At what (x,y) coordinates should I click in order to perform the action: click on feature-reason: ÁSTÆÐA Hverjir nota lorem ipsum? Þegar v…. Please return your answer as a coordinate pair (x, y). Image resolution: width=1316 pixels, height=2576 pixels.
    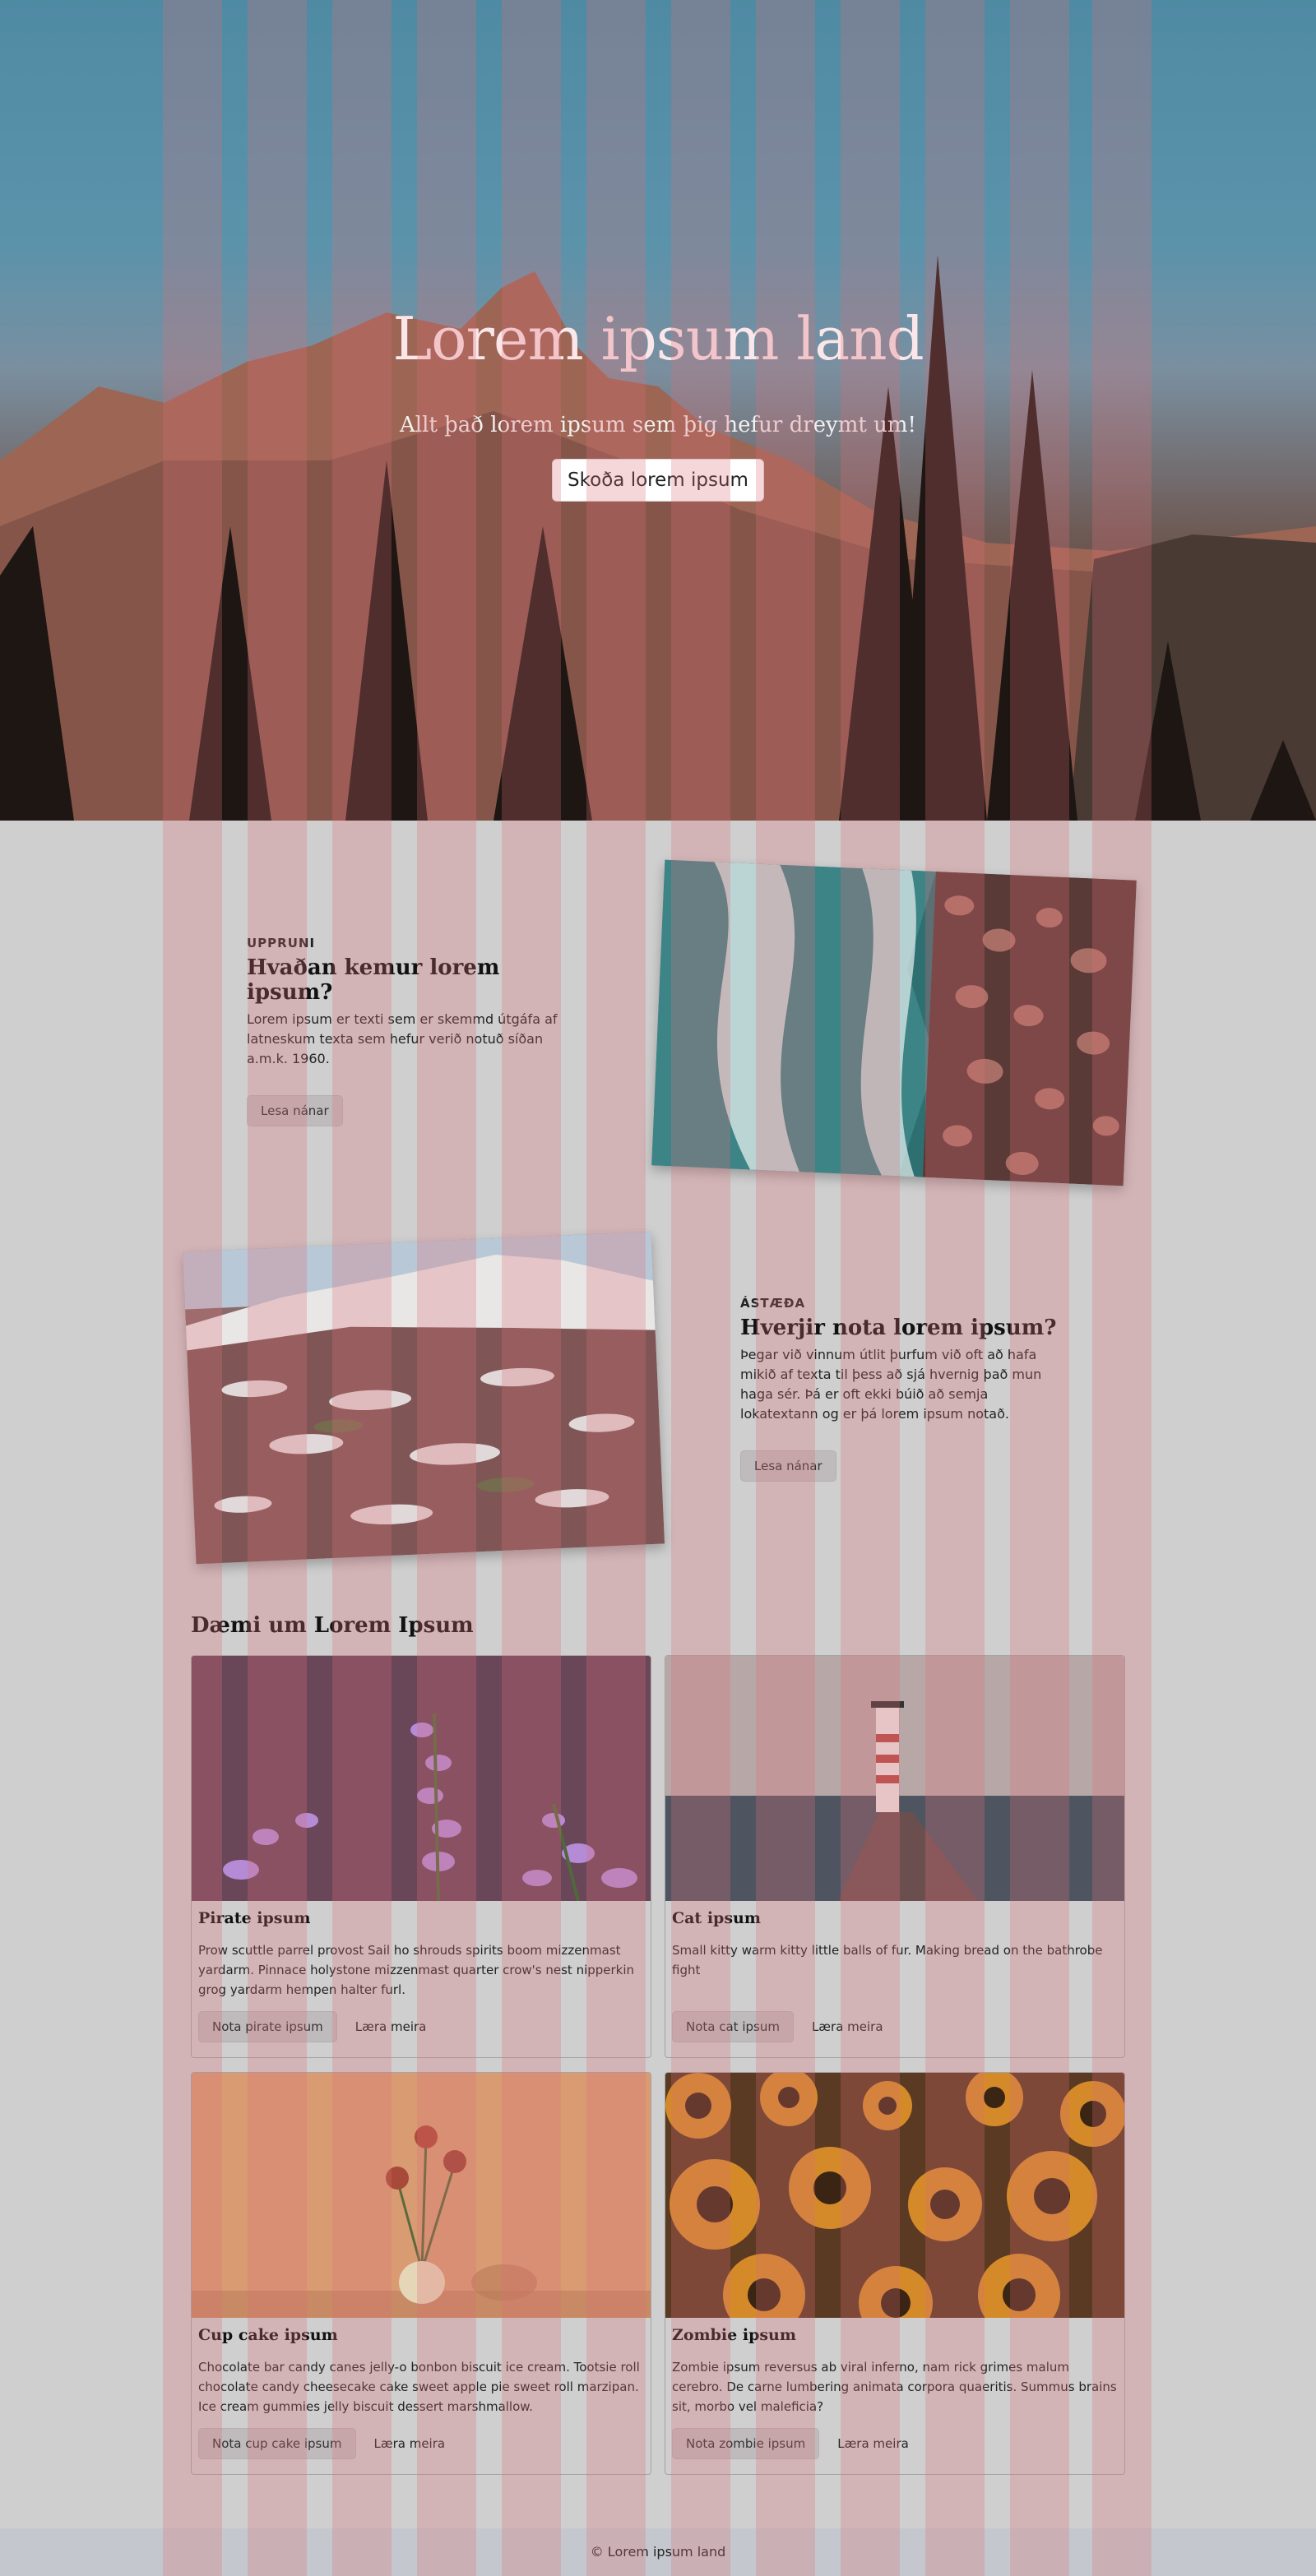
    Looking at the image, I should click on (904, 1389).